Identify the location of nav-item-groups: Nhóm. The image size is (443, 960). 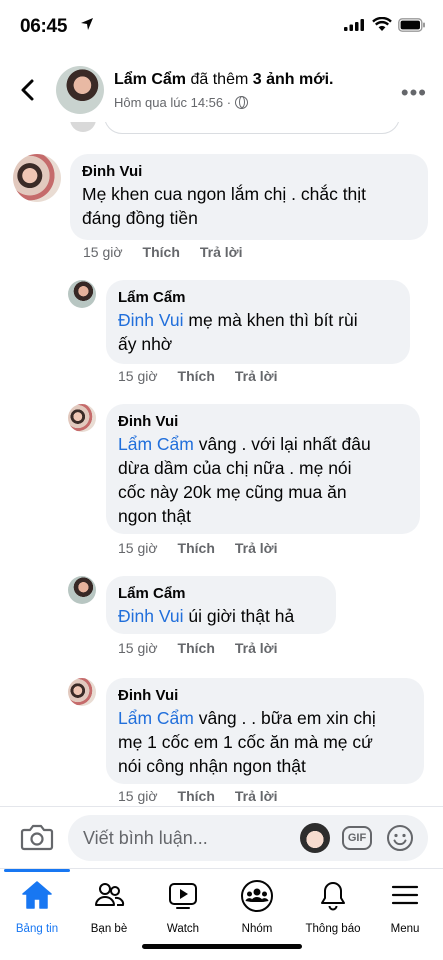
(257, 907).